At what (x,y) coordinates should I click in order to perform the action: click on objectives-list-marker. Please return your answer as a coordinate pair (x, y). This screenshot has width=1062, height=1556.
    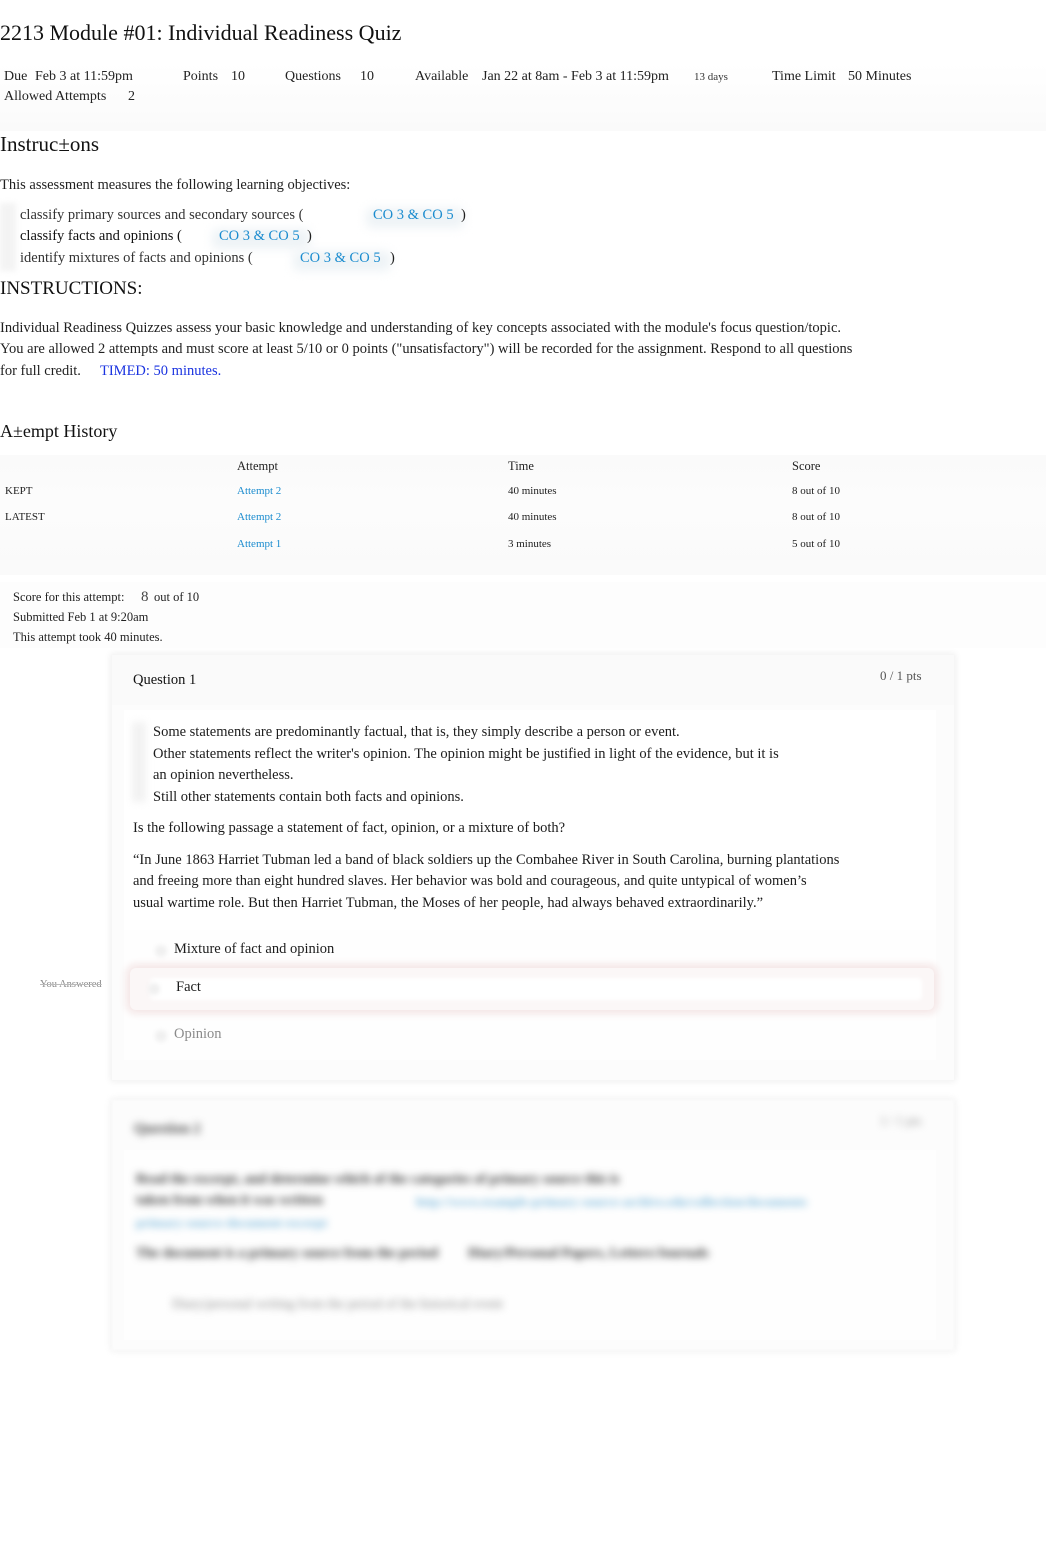
    Looking at the image, I should click on (8, 237).